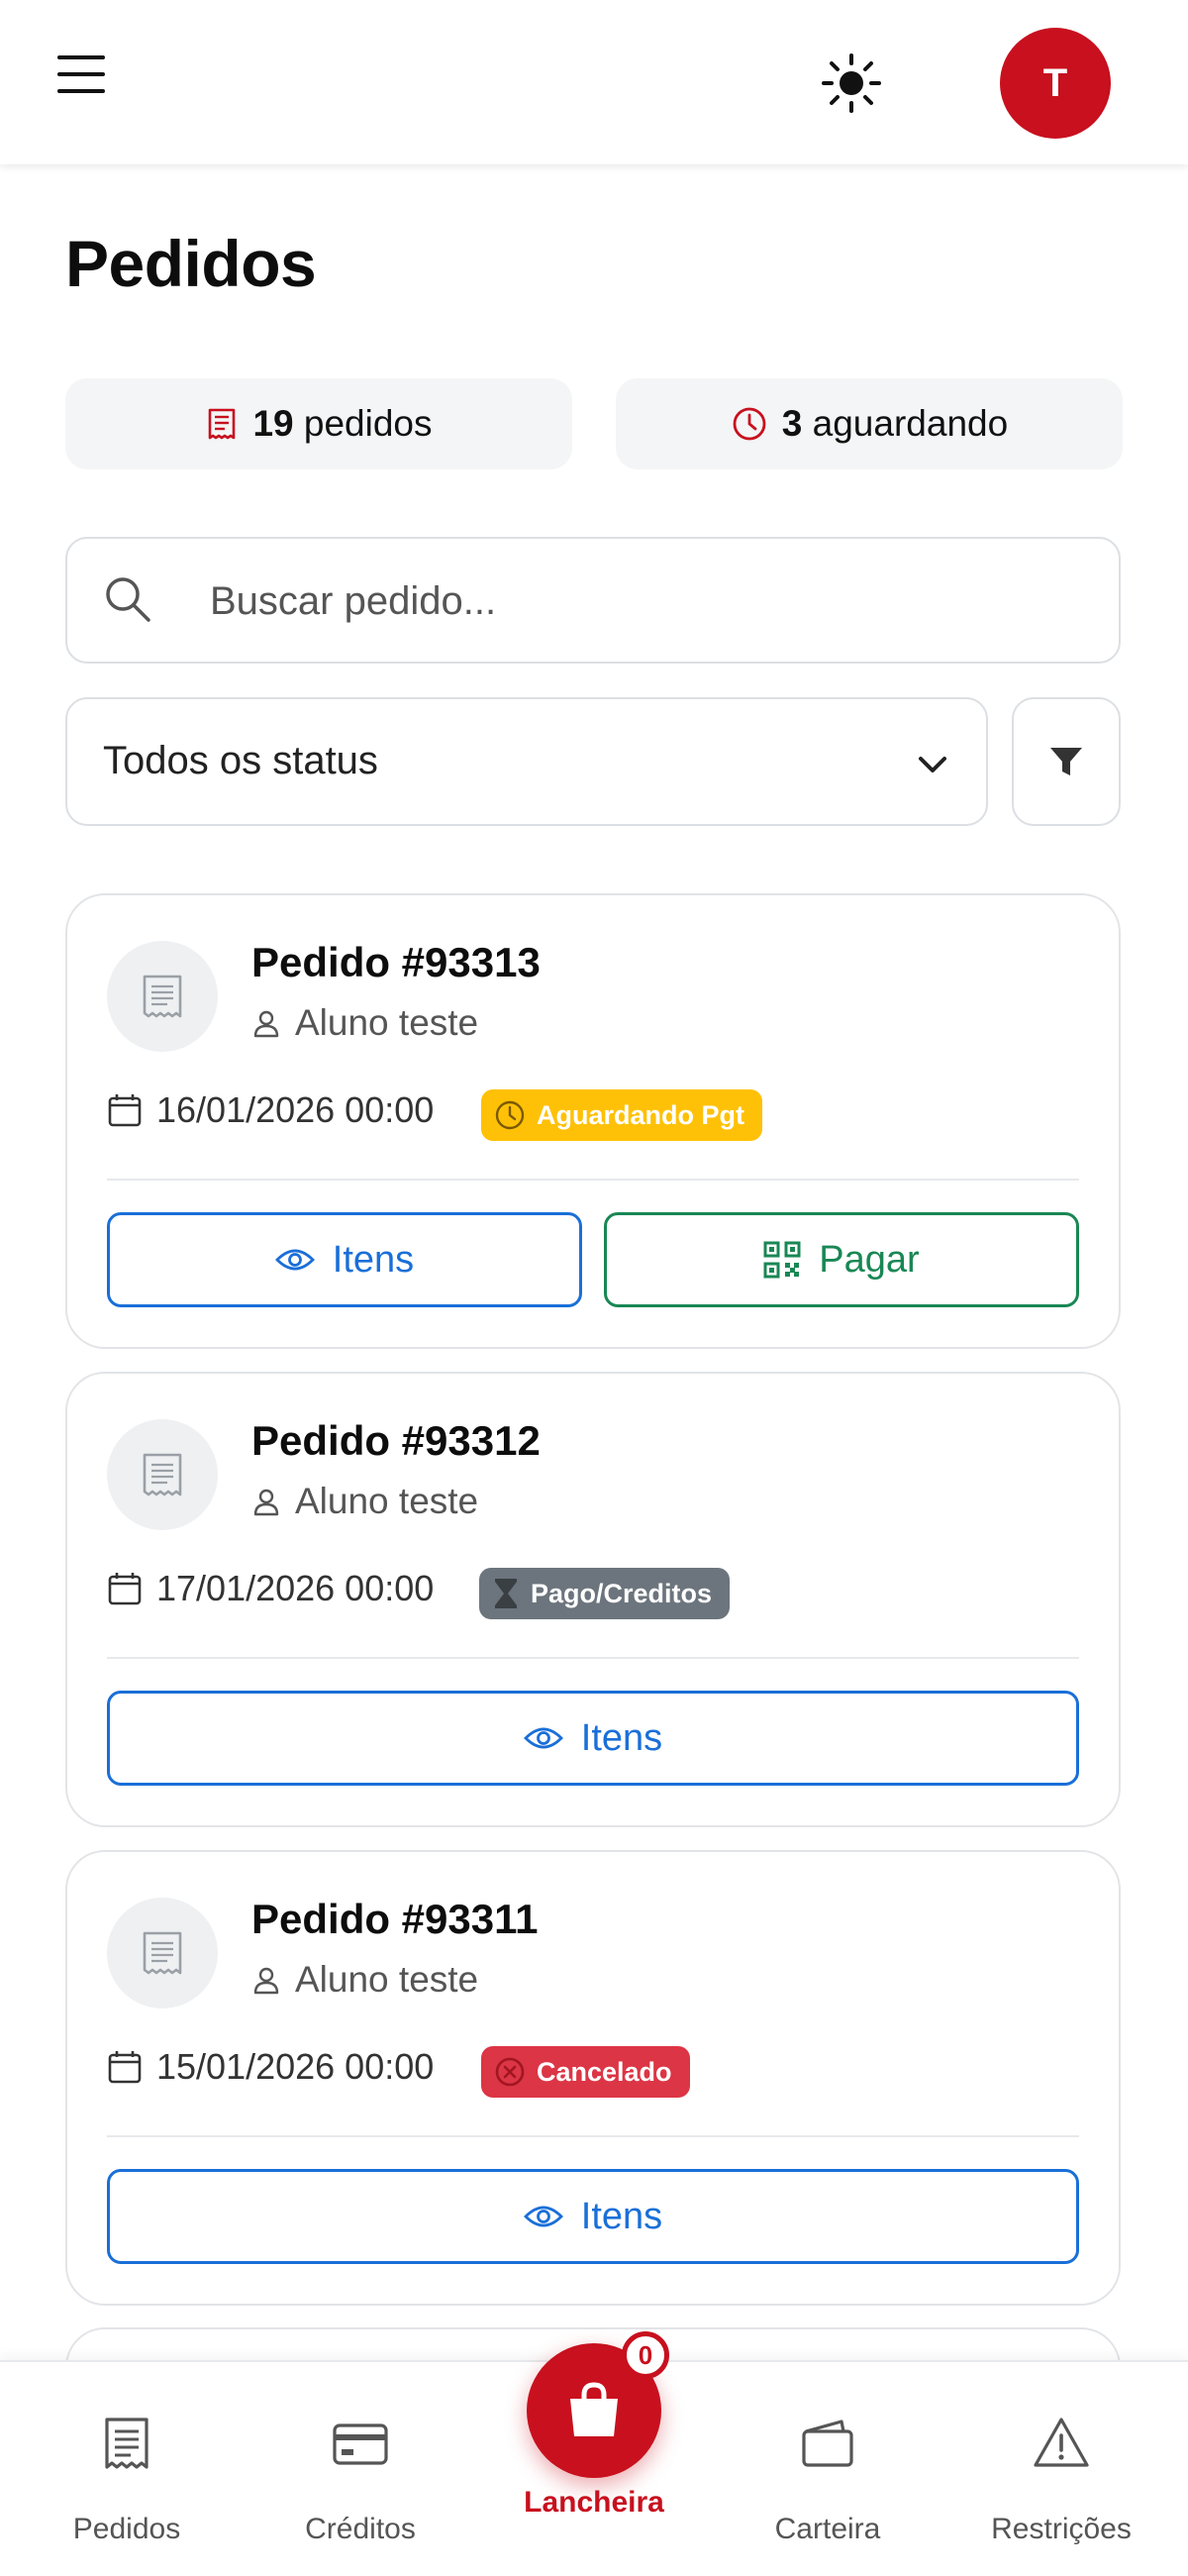  Describe the element at coordinates (782, 1260) in the screenshot. I see `qr-code-icon` at that location.